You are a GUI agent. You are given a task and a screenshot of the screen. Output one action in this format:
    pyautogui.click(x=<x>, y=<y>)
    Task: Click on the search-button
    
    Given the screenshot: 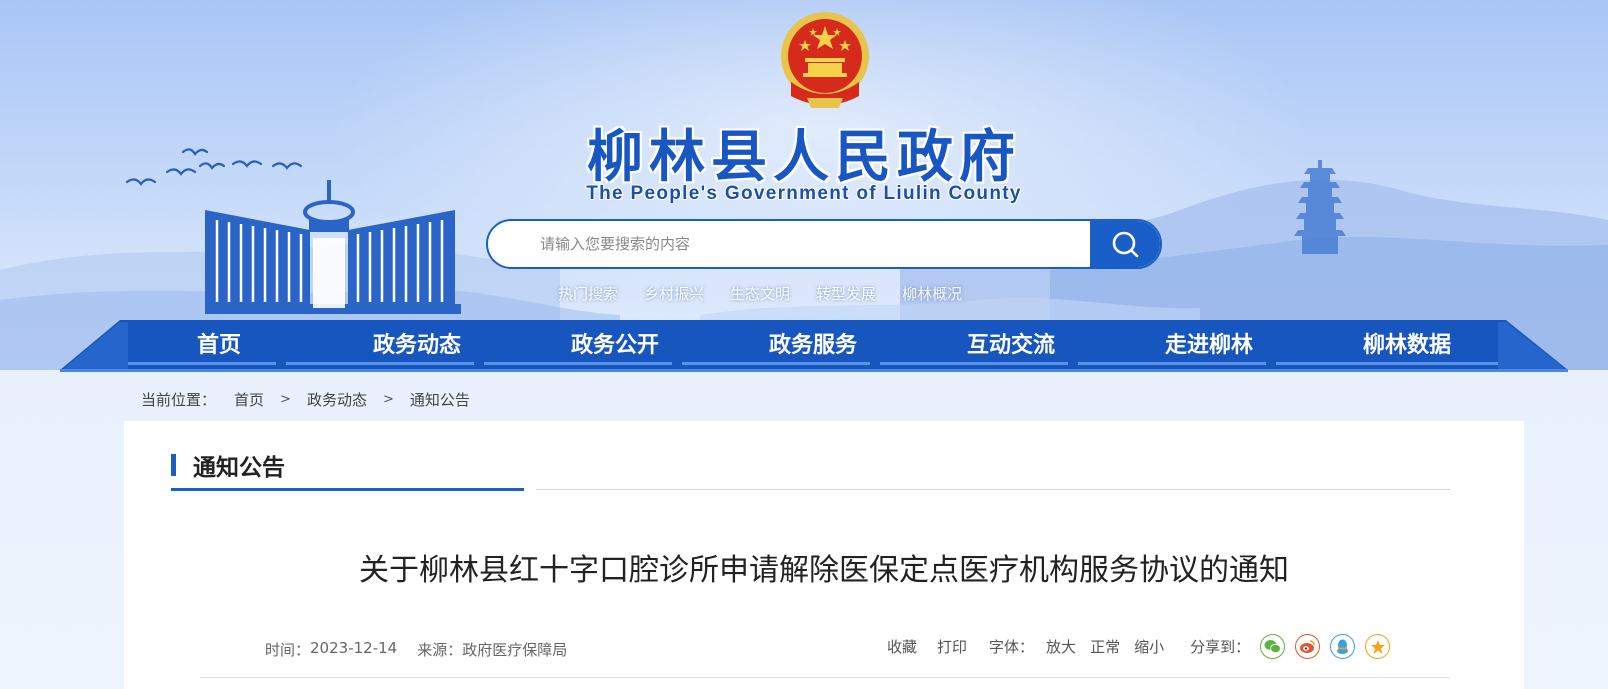 What is the action you would take?
    pyautogui.click(x=1125, y=244)
    